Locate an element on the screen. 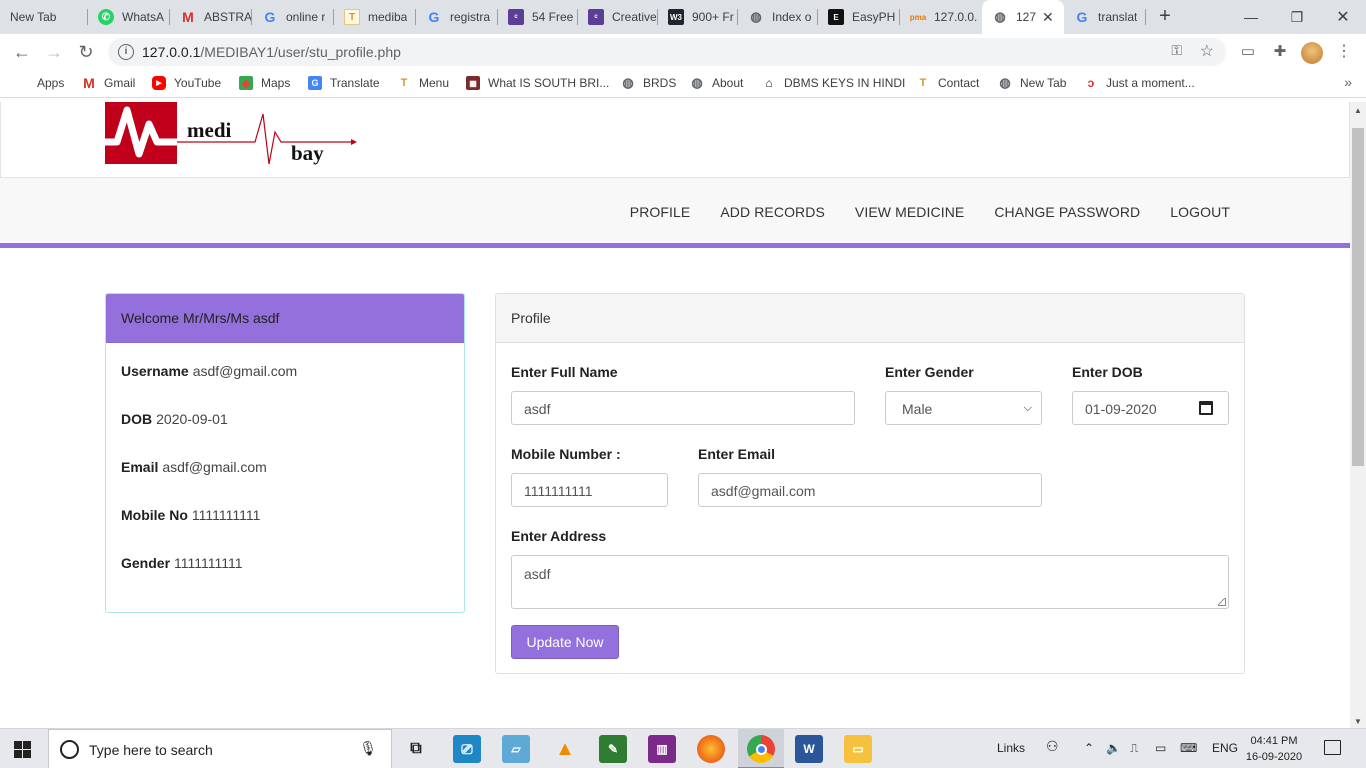 Image resolution: width=1366 pixels, height=768 pixels. page-scrollbar: ▲ ▼ is located at coordinates (1358, 415).